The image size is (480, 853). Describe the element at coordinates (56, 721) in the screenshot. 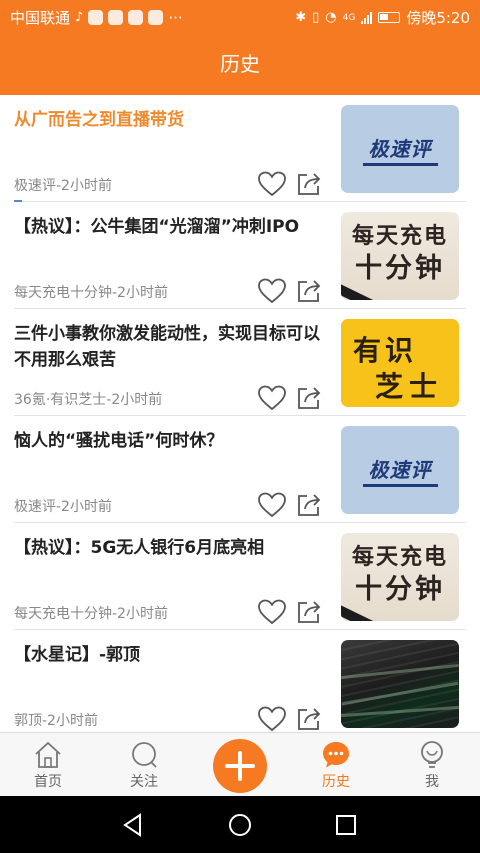

I see `item-meta: 郭顶-2小时前` at that location.